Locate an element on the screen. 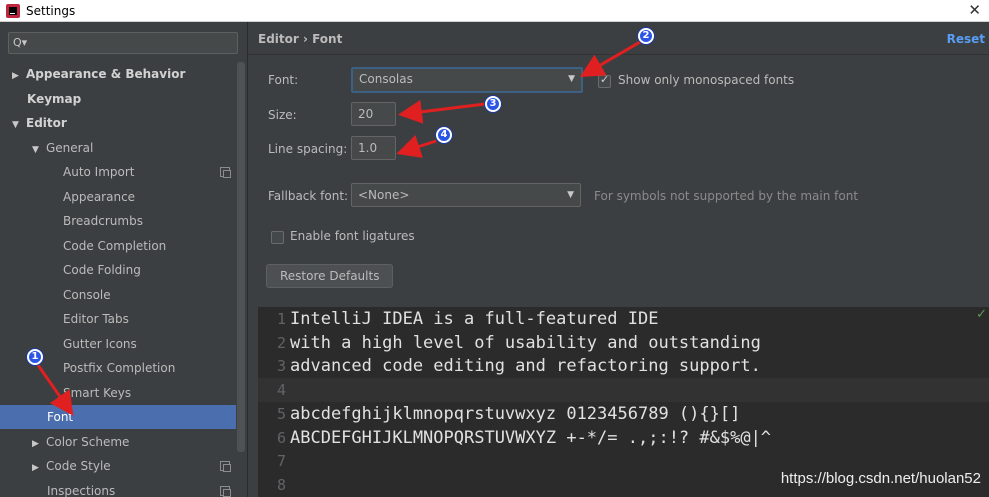  font-combobox: Consolas ▼ is located at coordinates (467, 80).